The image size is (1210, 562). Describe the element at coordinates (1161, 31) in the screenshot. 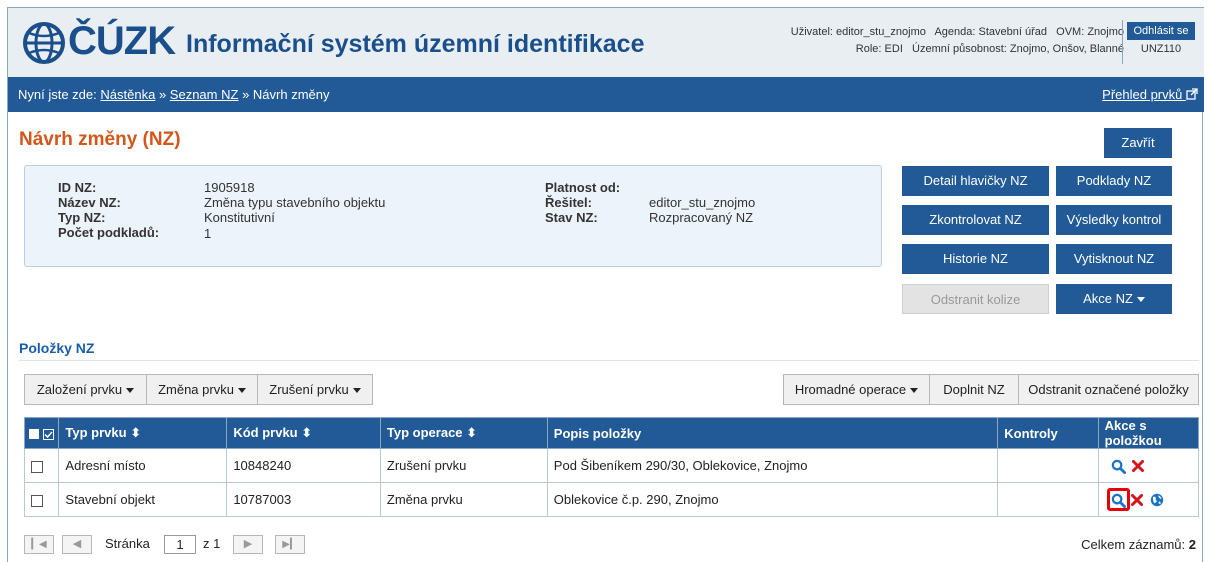

I see `logout-button: Odhlásit se` at that location.